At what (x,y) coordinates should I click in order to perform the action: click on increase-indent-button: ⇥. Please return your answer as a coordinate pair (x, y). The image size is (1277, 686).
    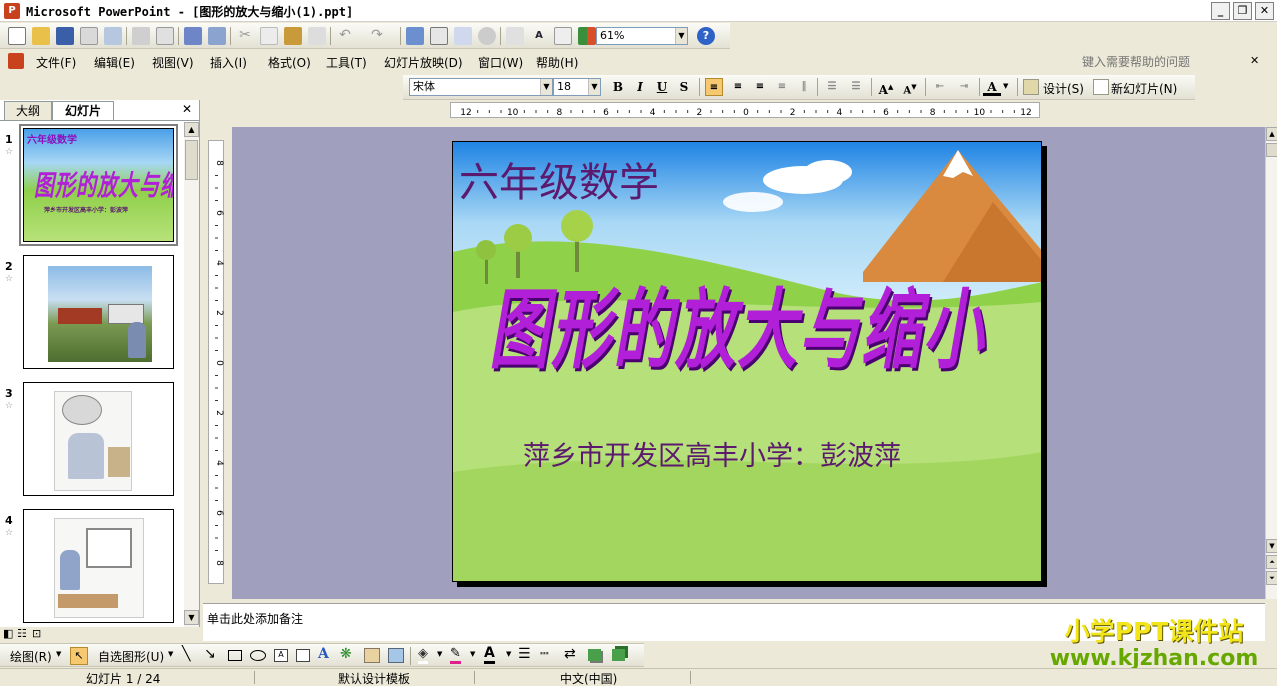
    Looking at the image, I should click on (964, 87).